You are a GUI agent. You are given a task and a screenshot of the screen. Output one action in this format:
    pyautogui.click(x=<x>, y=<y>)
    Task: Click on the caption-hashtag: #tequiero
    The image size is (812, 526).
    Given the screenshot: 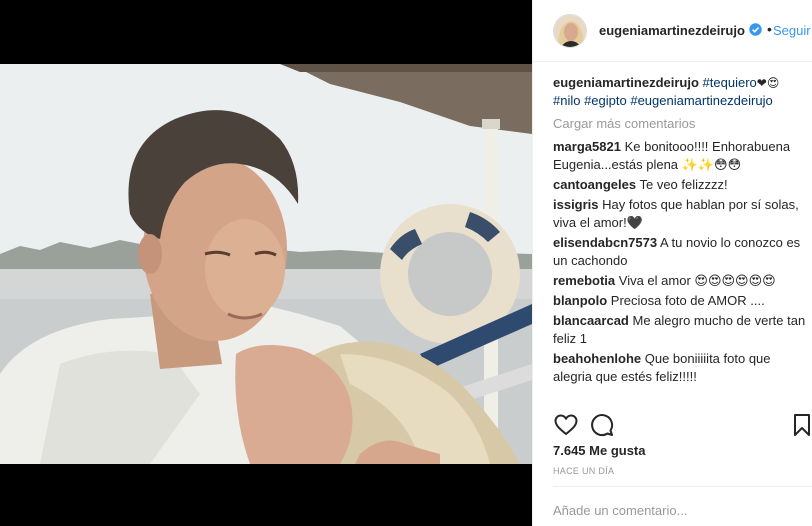 What is the action you would take?
    pyautogui.click(x=730, y=82)
    